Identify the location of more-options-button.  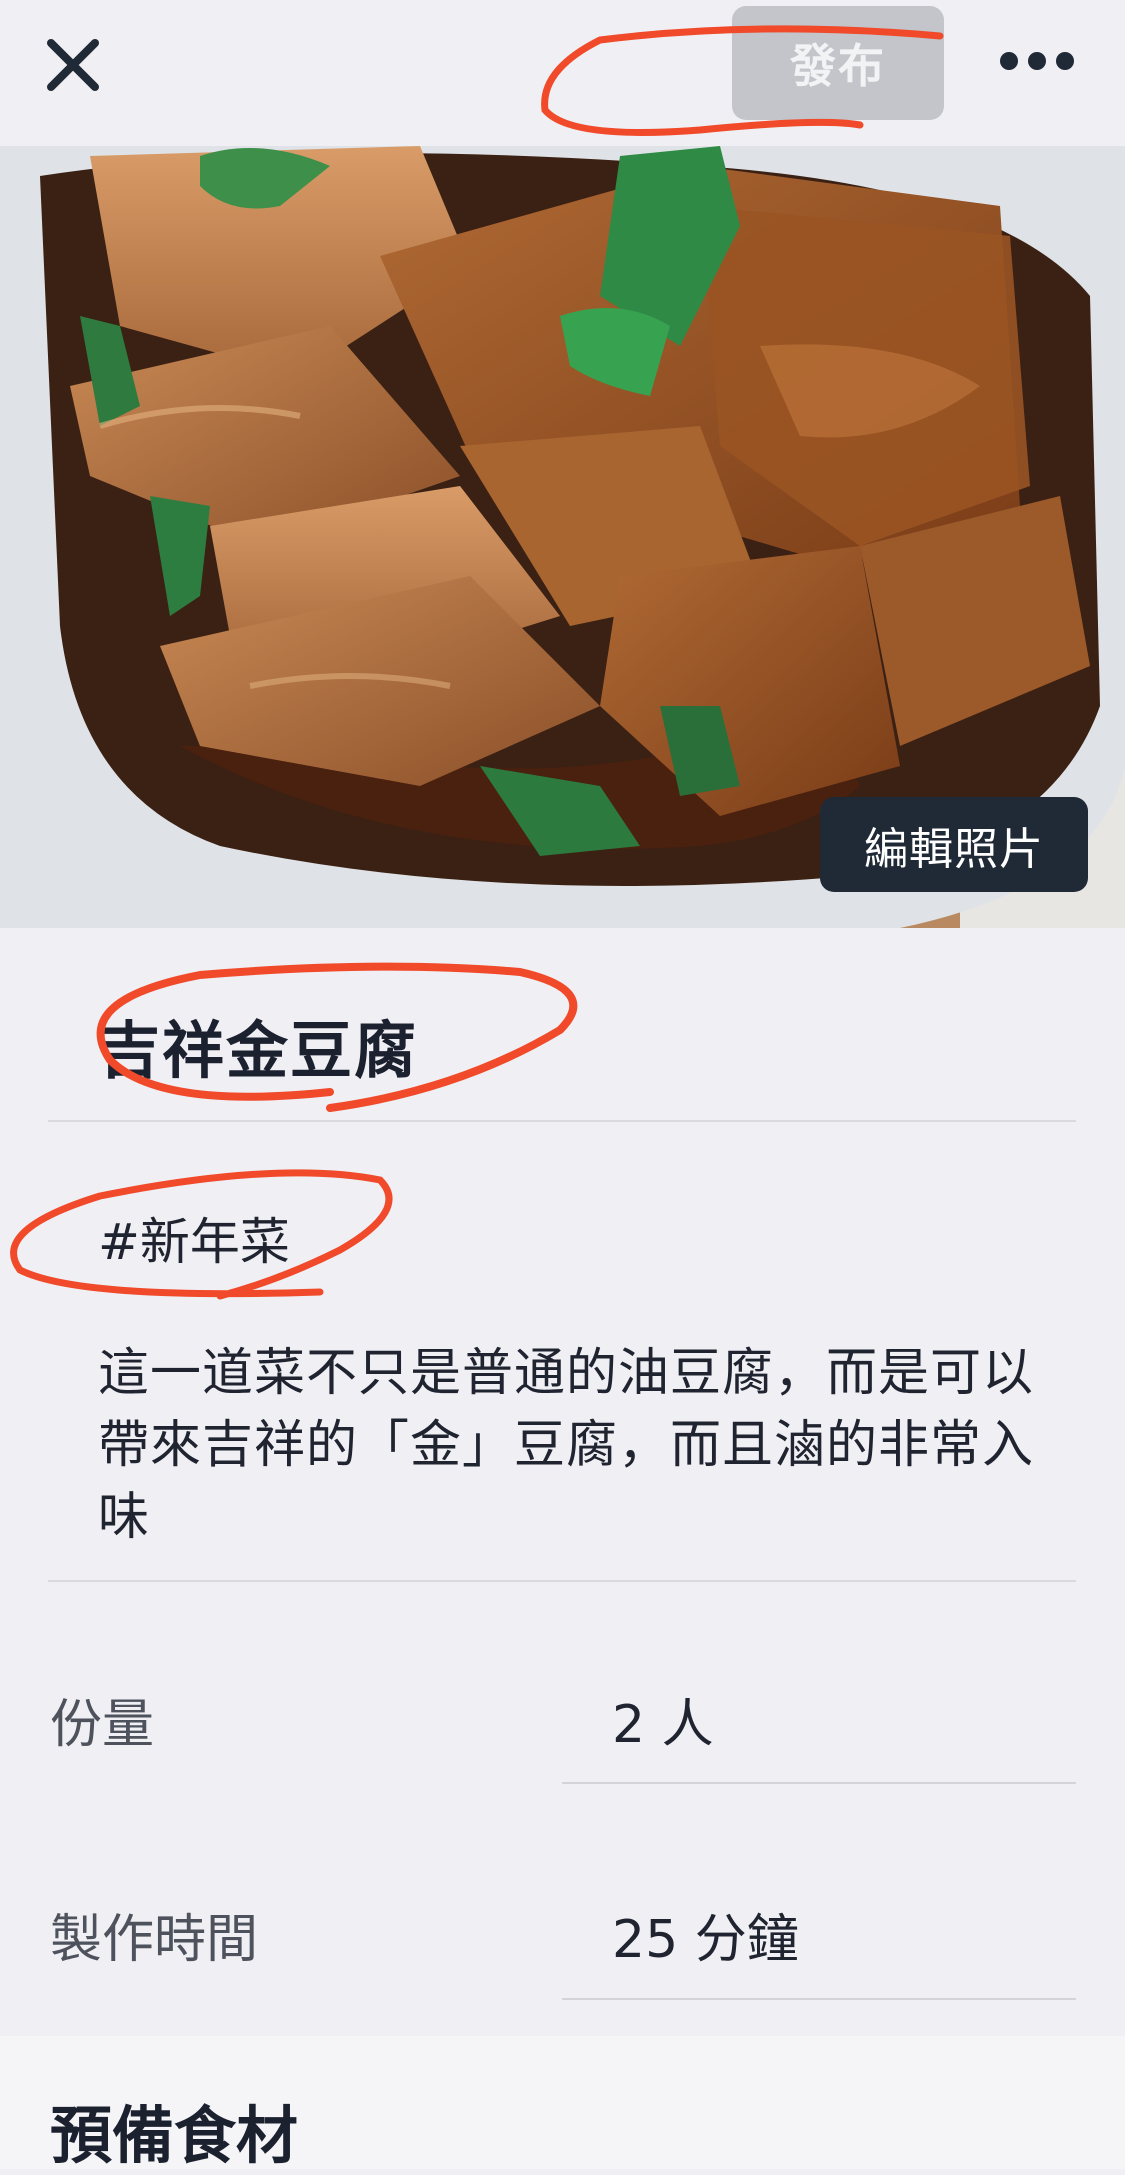
(1037, 61).